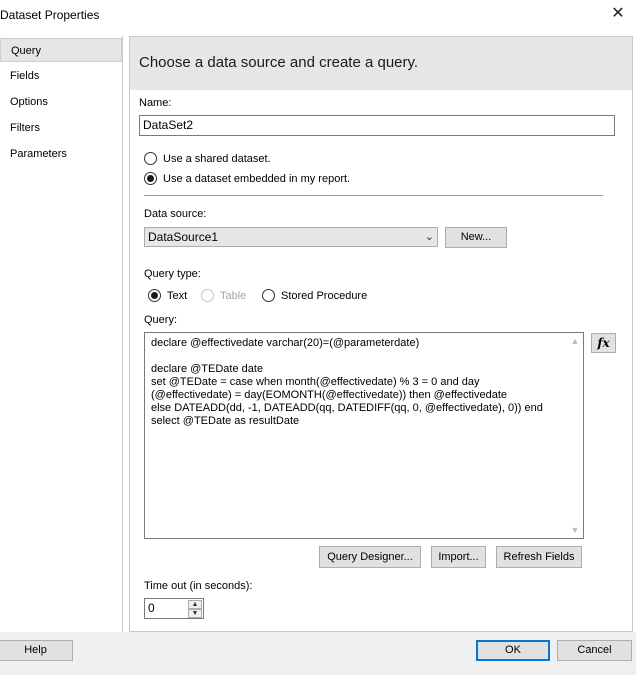 This screenshot has width=636, height=675. I want to click on timeout-value: 0, so click(151, 608).